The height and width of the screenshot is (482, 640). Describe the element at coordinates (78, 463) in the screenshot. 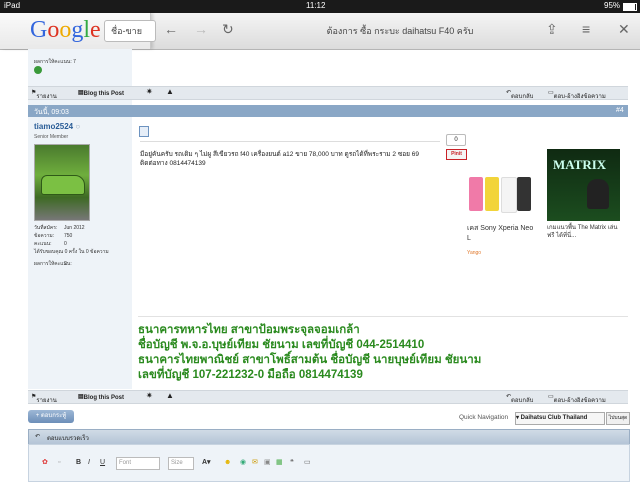

I see `bold-button: B` at that location.